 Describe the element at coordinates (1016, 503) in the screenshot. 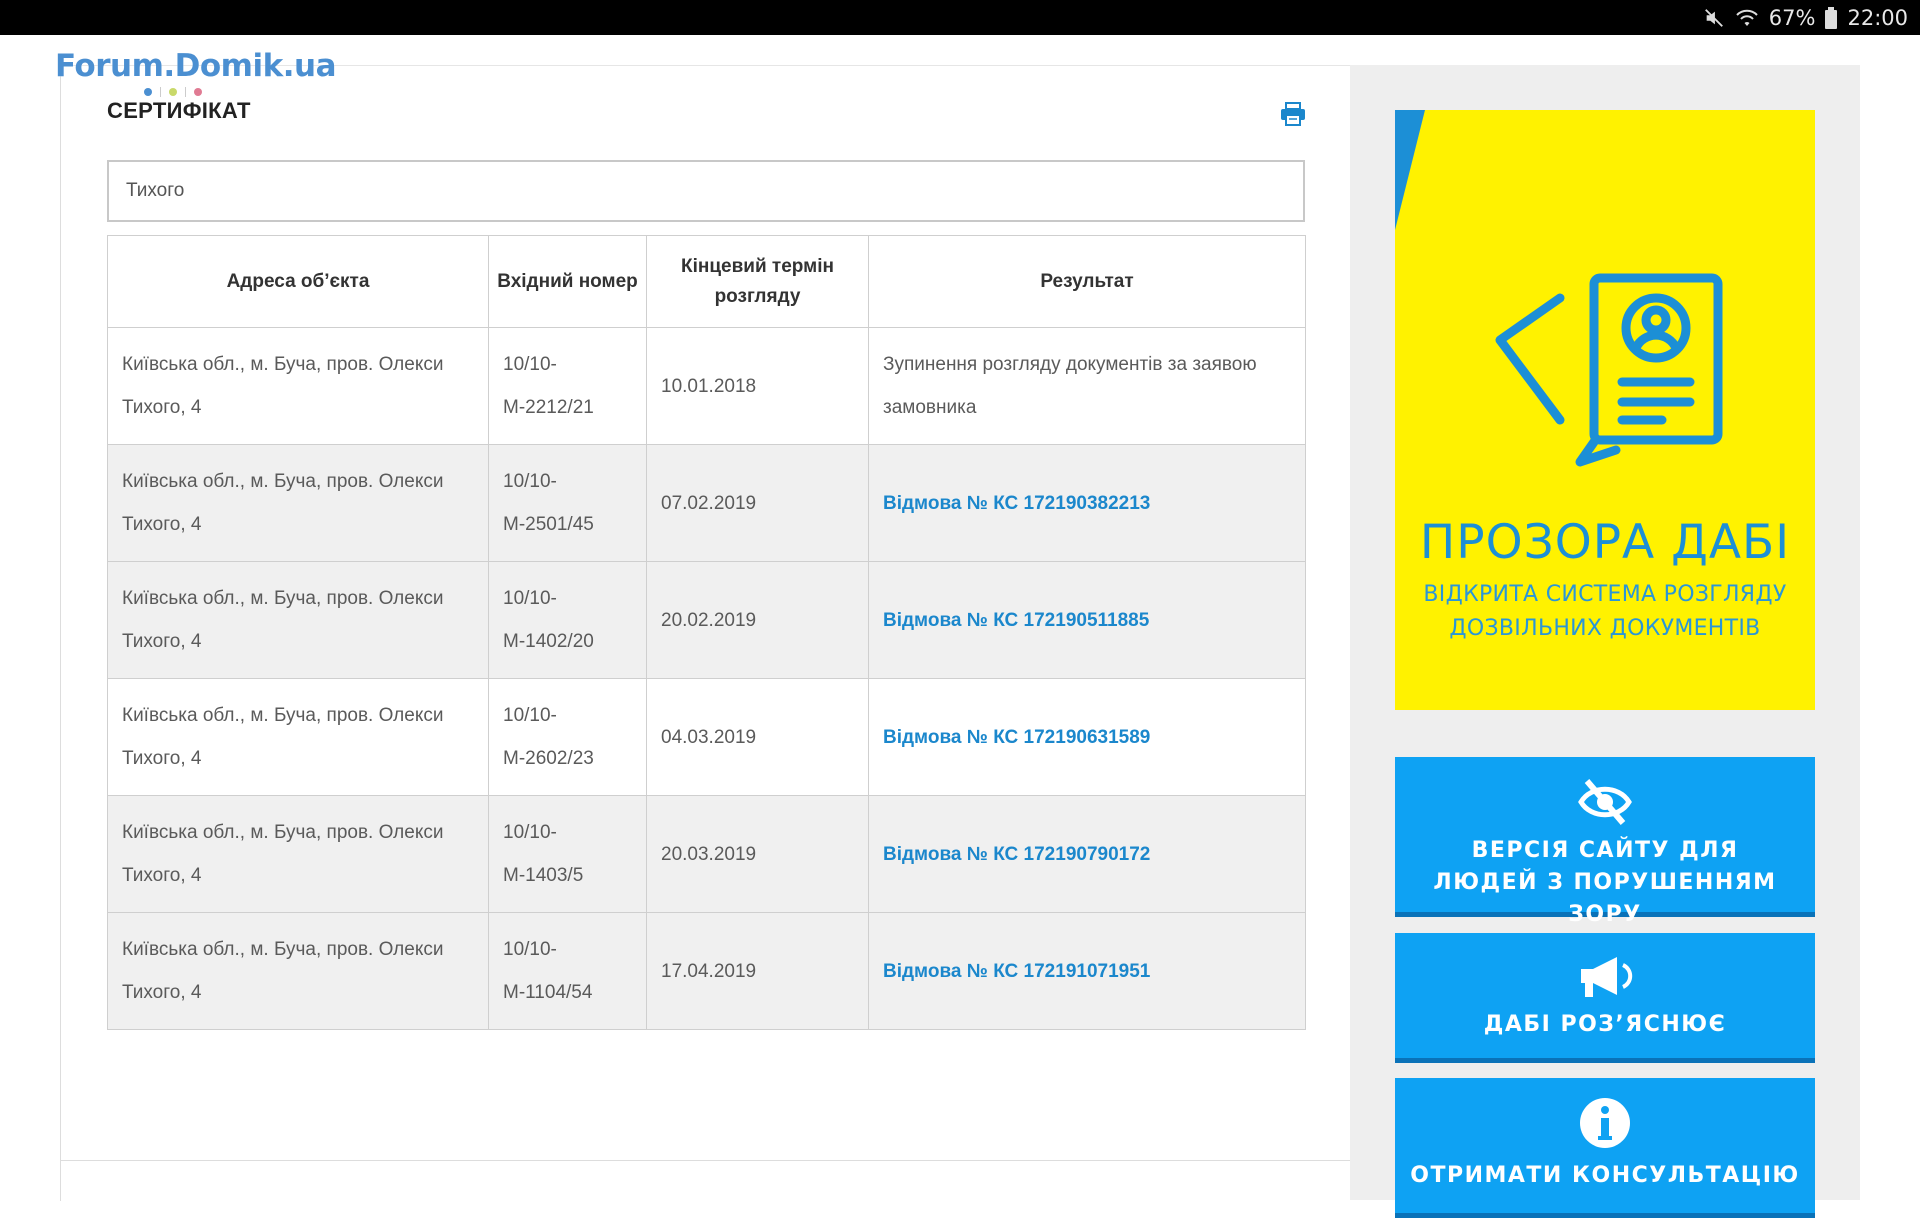

I see `result-link: Відмова № КС 172190382213` at that location.